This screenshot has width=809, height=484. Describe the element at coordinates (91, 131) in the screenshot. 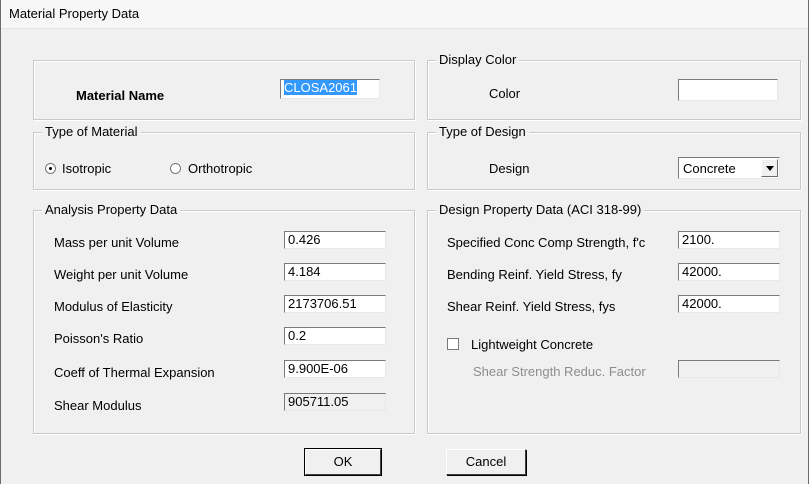

I see `type-of-material-legend: Type of Material` at that location.